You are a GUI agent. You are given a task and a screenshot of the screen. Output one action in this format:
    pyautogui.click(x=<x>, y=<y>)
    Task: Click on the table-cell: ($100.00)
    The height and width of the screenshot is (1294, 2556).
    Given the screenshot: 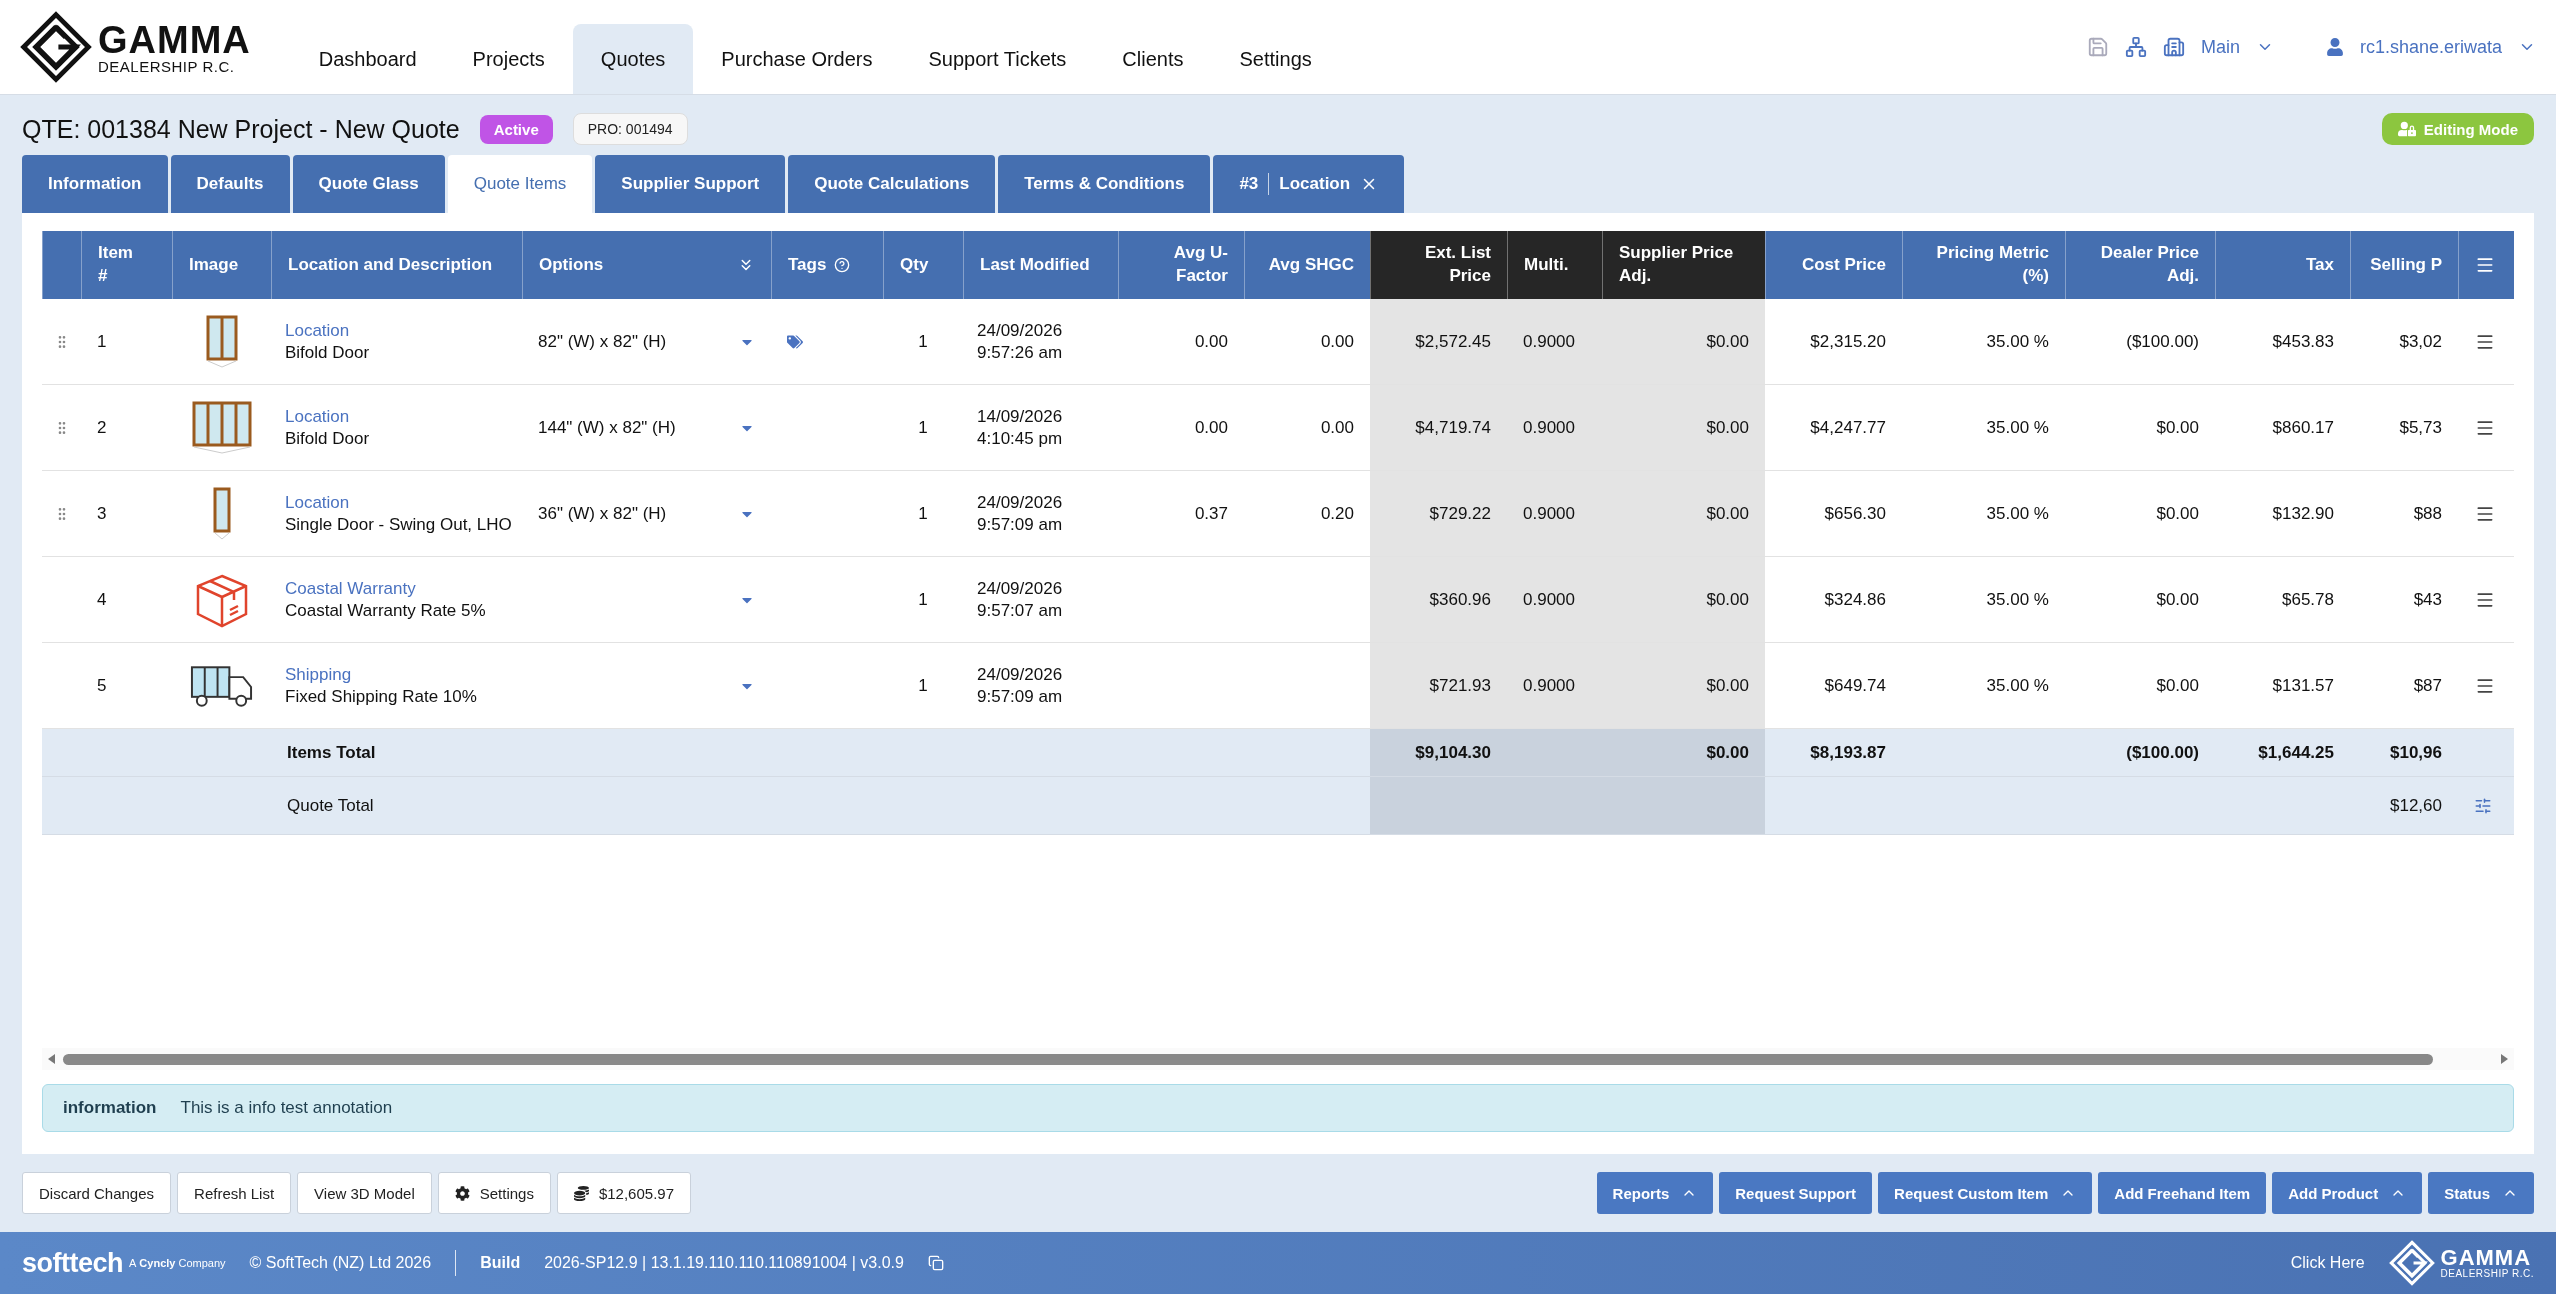 What is the action you would take?
    pyautogui.click(x=2162, y=341)
    